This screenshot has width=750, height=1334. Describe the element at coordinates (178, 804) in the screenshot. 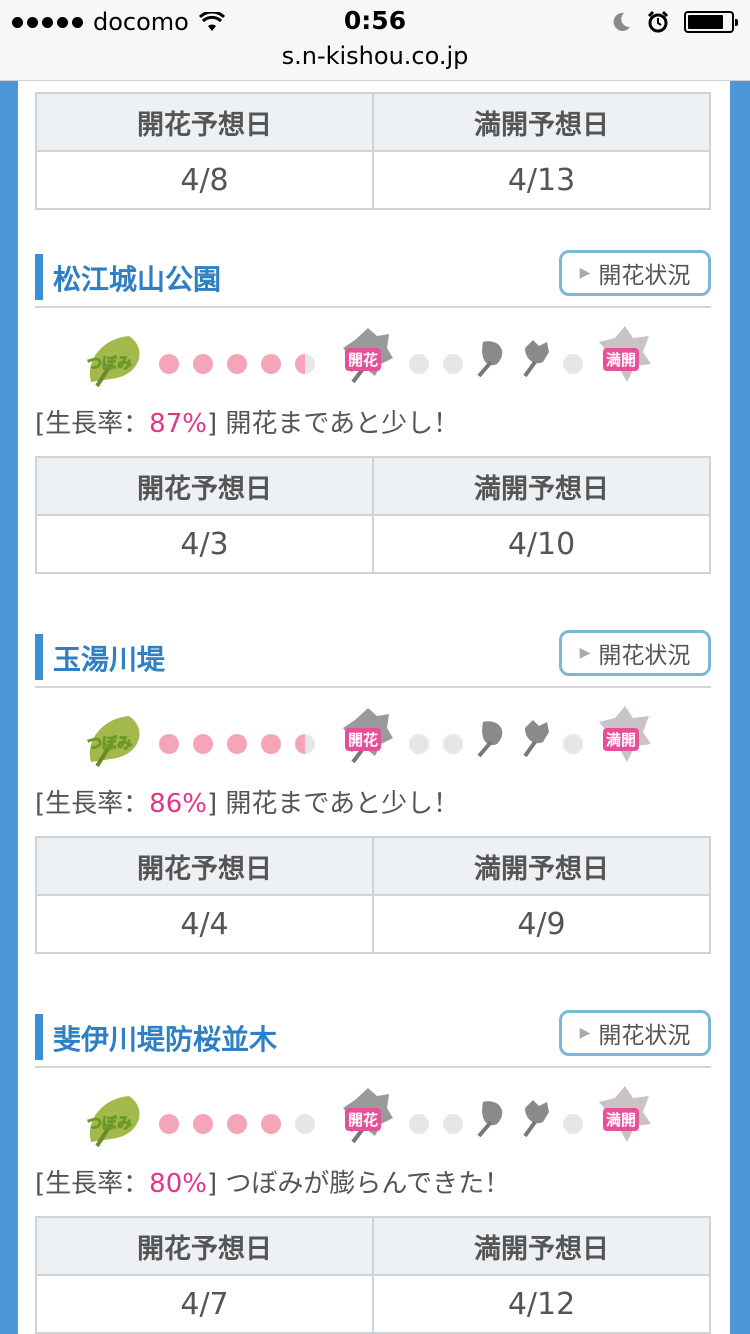

I see `growth-rate-value: 86%` at that location.